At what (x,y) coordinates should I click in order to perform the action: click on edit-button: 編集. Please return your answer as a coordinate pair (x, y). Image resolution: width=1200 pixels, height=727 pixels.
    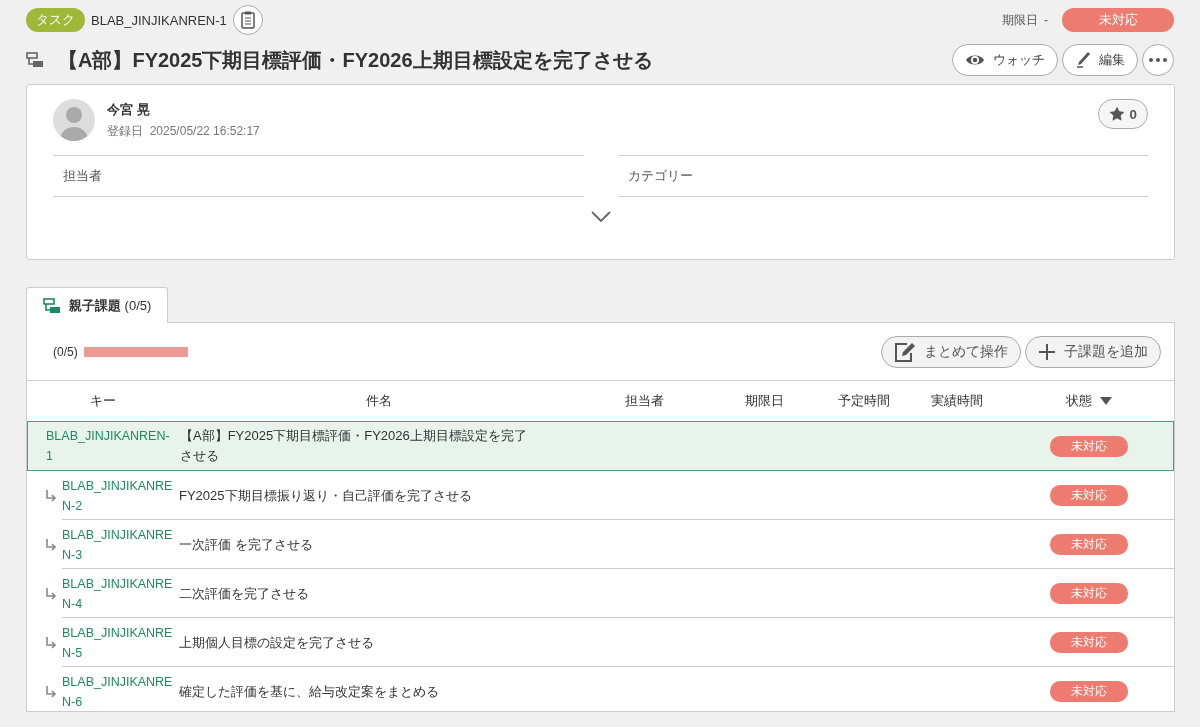
    Looking at the image, I should click on (1100, 60).